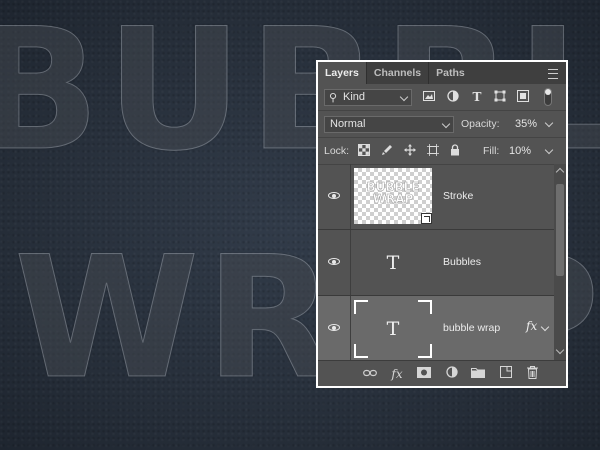  Describe the element at coordinates (433, 150) in the screenshot. I see `artboard-lock-icon` at that location.